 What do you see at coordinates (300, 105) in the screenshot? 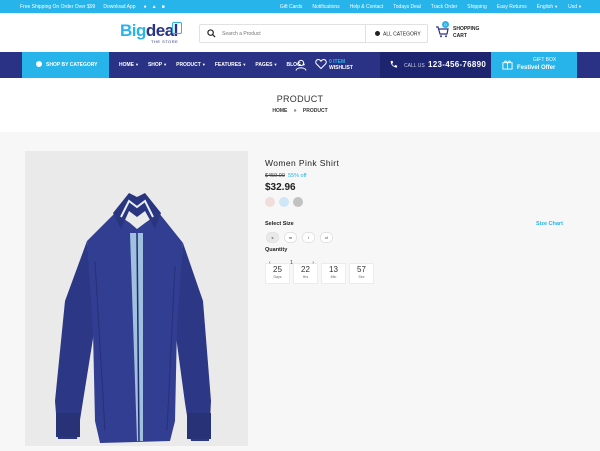
I see `page-header: PRODUCT HOME » PRODUCT` at bounding box center [300, 105].